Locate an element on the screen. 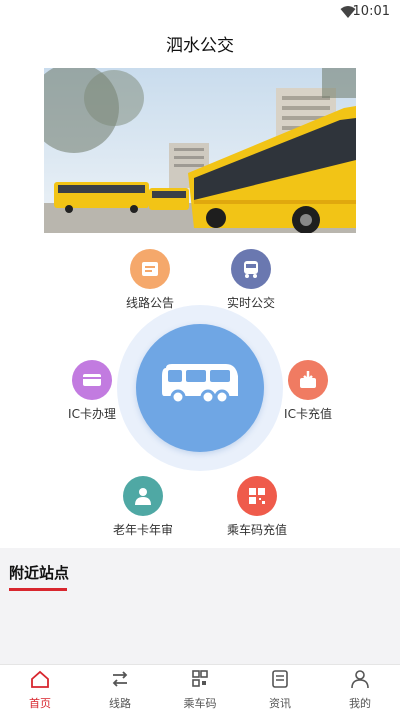 The image size is (400, 710). bottom-tab-bar: 首页 线路 乘车码 资讯 我的 is located at coordinates (200, 687).